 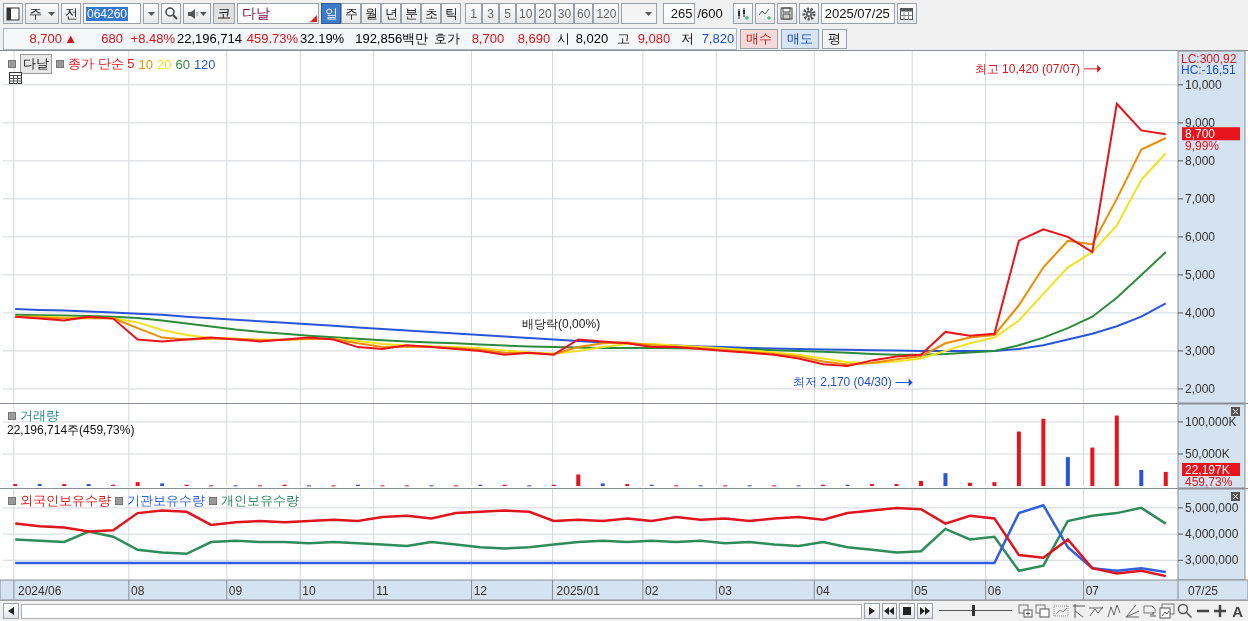 I want to click on angle-line-icon, so click(x=1131, y=611).